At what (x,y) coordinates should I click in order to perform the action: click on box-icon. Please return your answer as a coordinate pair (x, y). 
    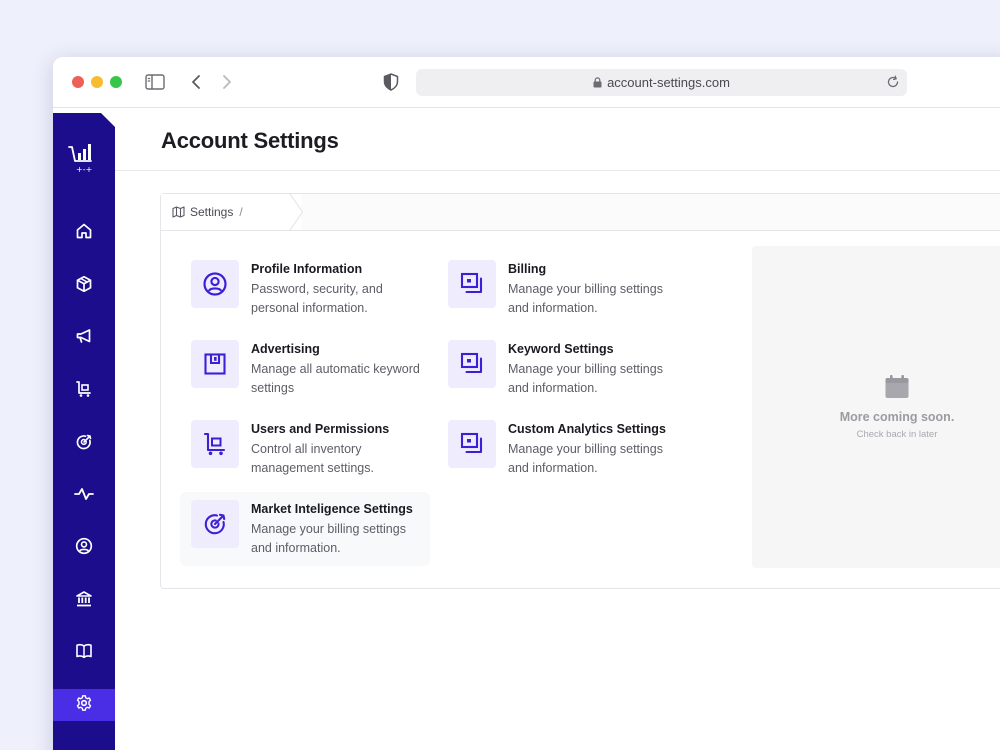
    Looking at the image, I should click on (84, 286).